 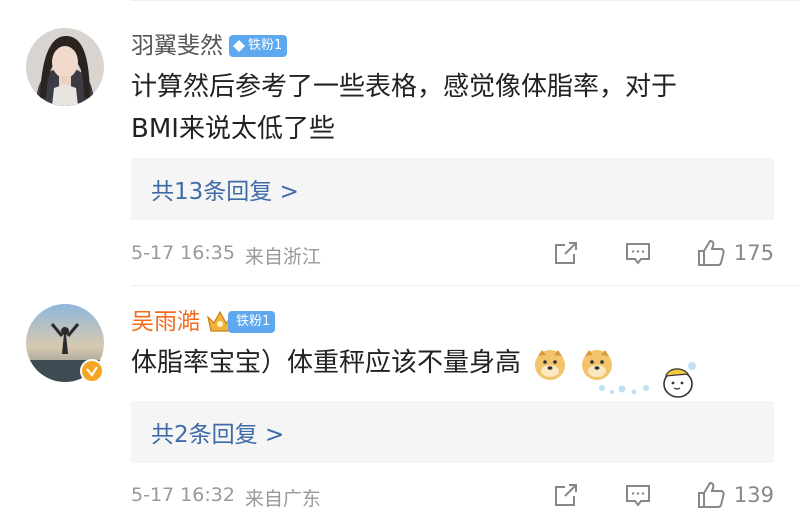 What do you see at coordinates (282, 499) in the screenshot?
I see `location: 来自广东` at bounding box center [282, 499].